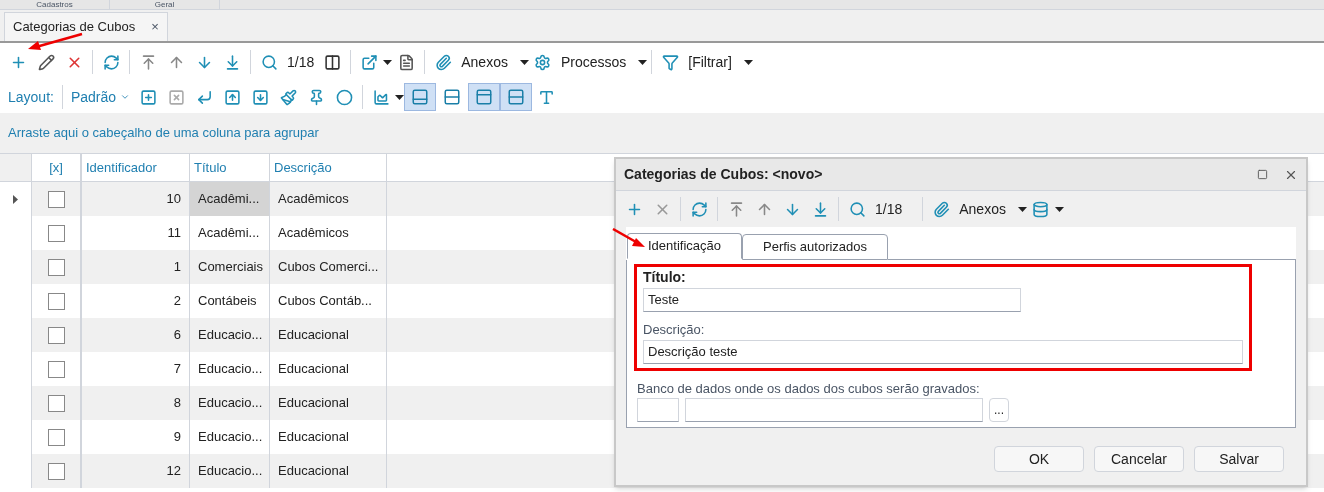 This screenshot has width=1324, height=492. Describe the element at coordinates (1139, 459) in the screenshot. I see `dialog-button: Cancelar` at that location.